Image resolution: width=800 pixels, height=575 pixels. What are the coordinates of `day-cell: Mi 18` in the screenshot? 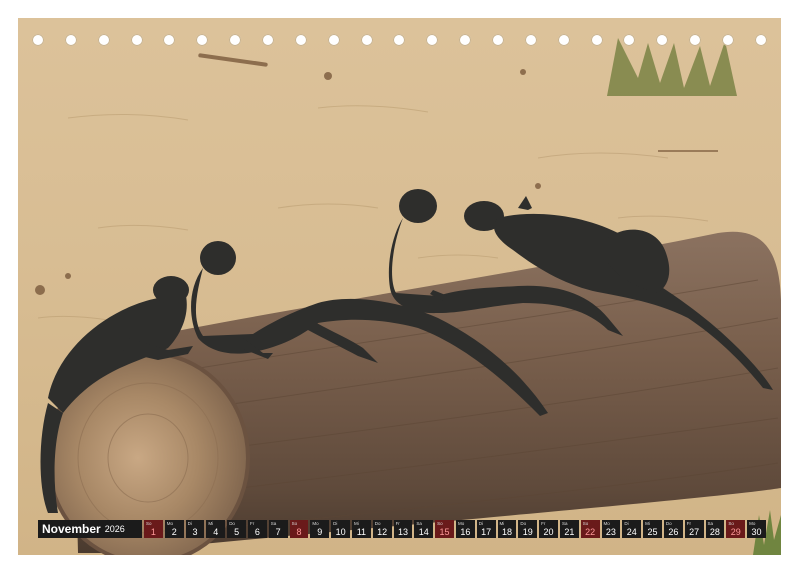 It's located at (507, 529).